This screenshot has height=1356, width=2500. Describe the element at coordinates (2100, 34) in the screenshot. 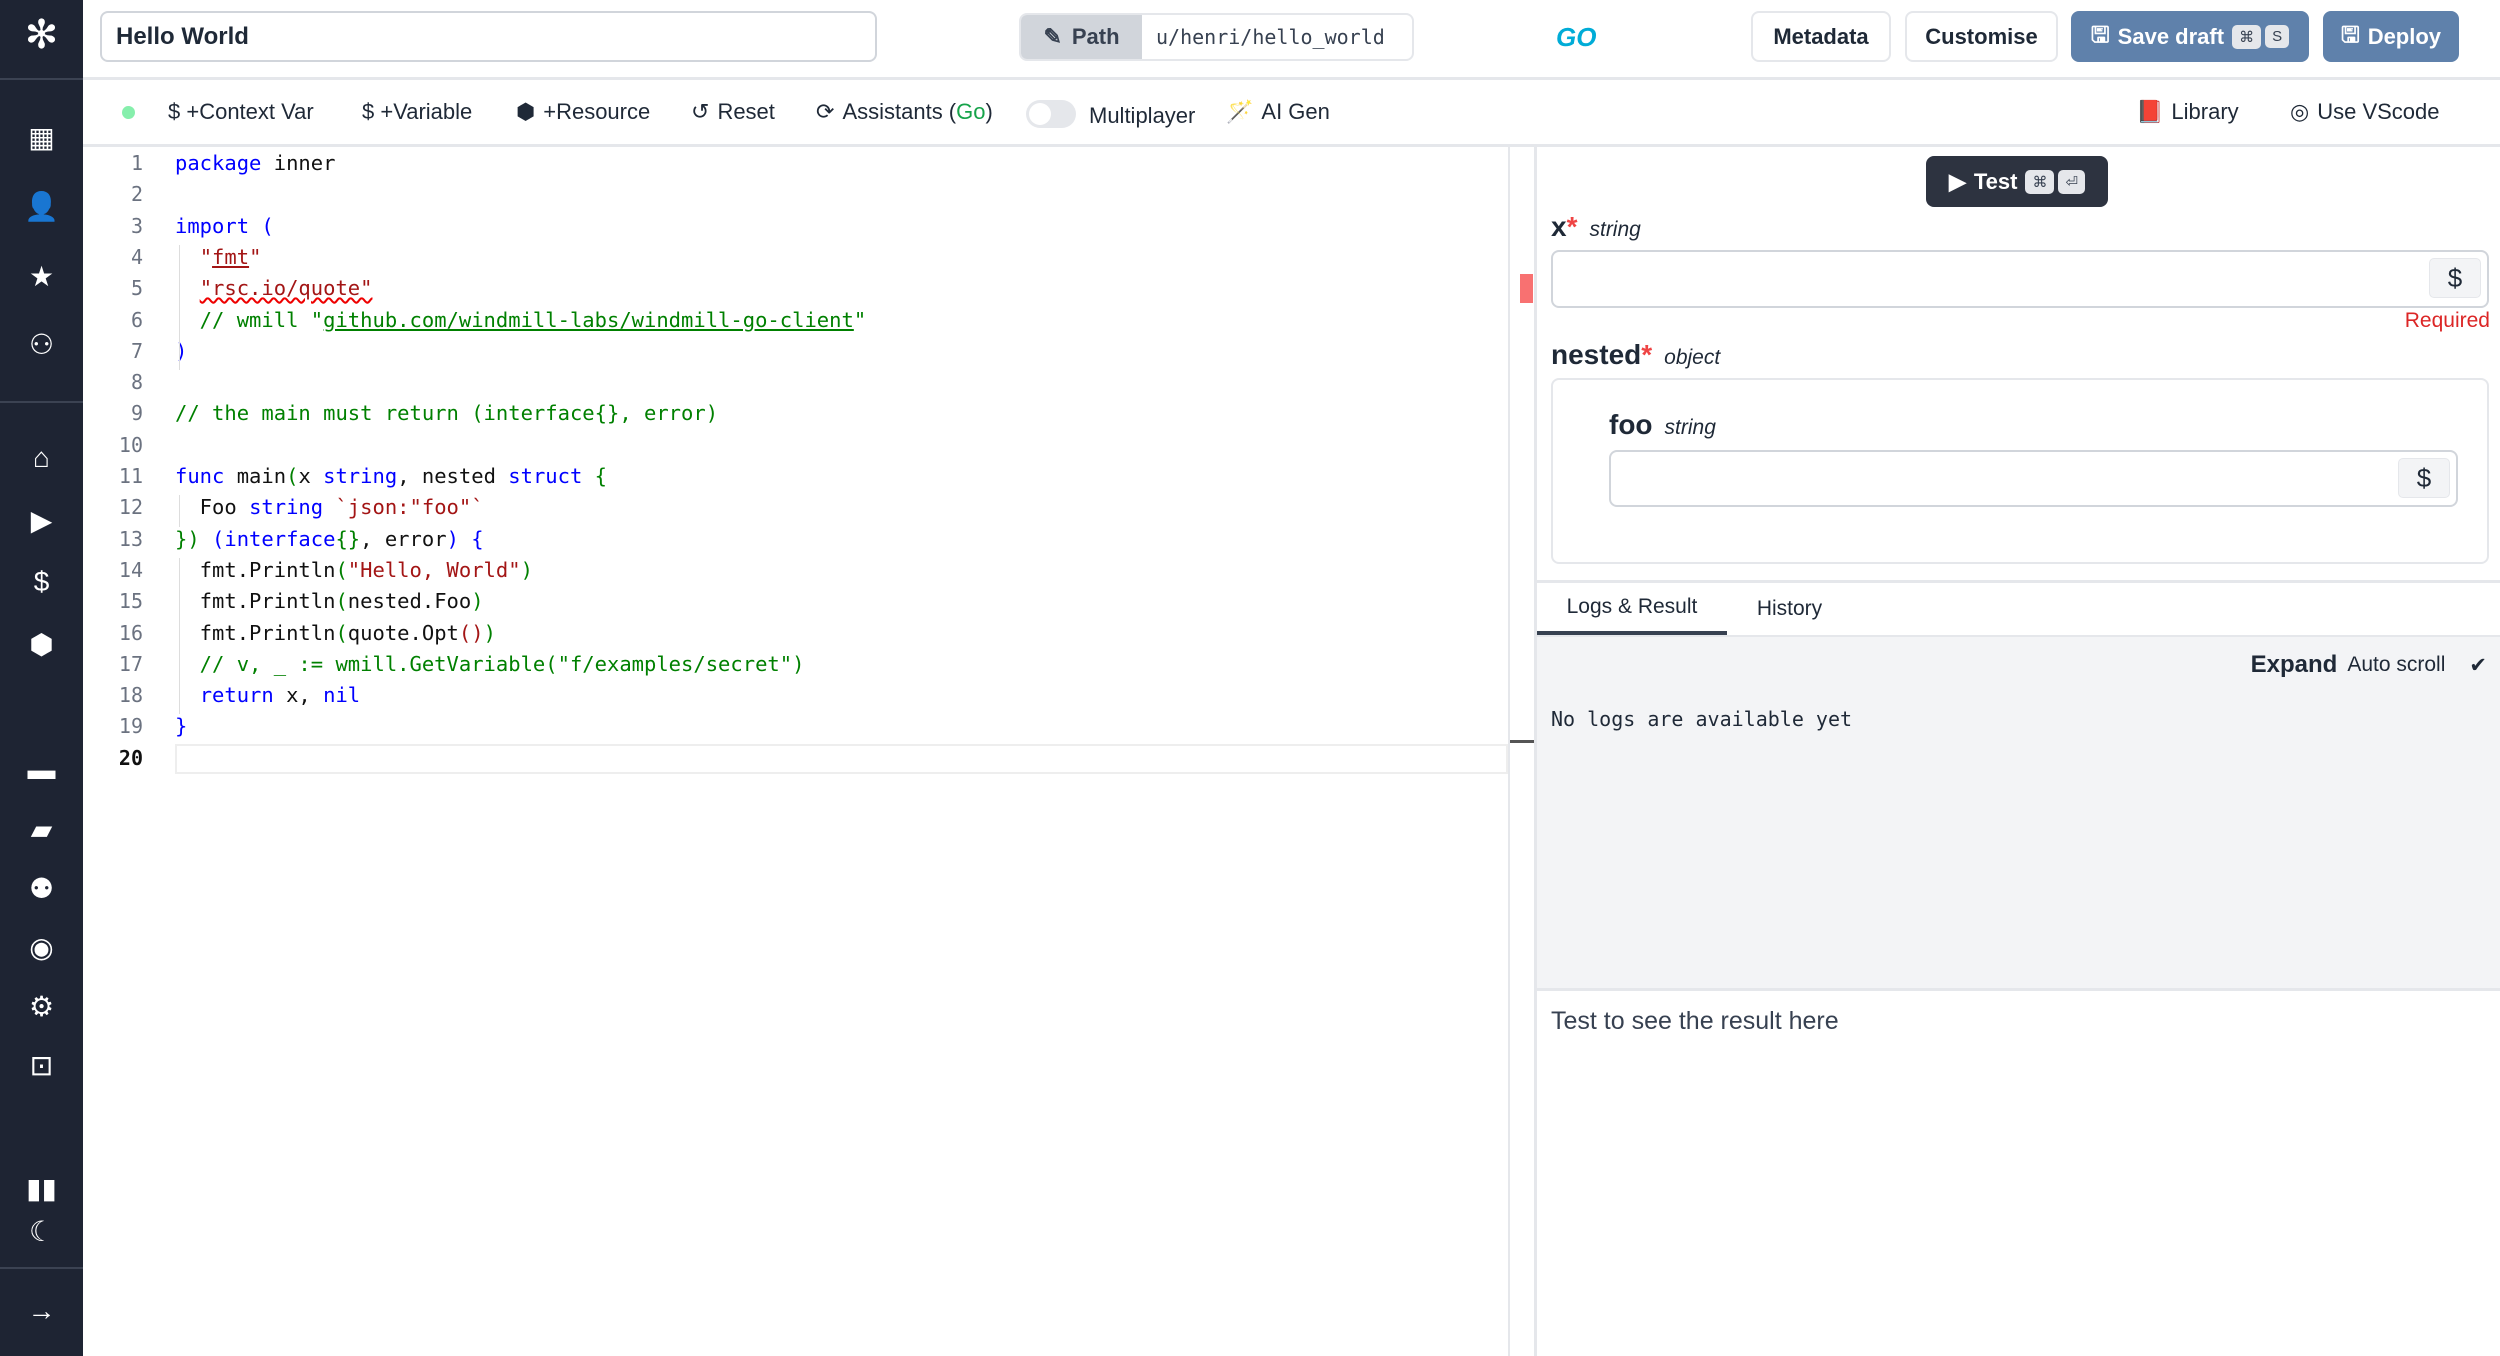

I see `save-icon: 🖫` at that location.